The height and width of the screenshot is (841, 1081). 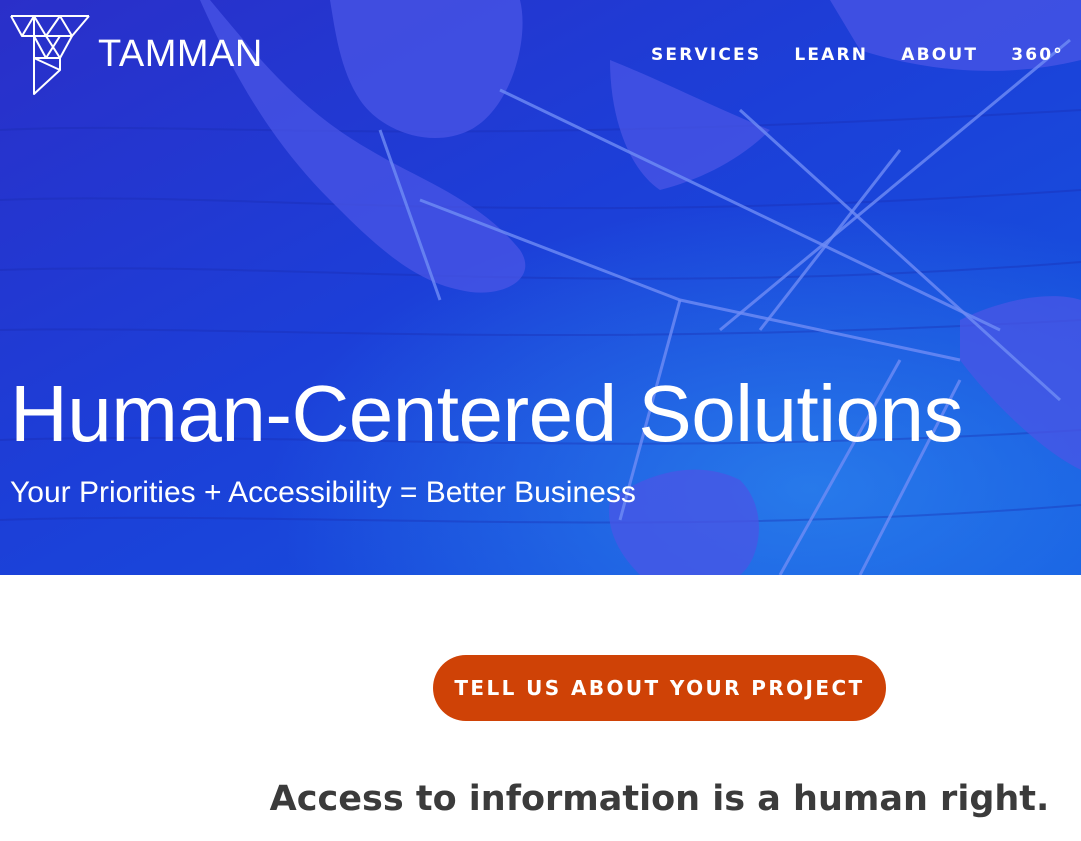 I want to click on nav-item-learn: LEARN, so click(x=831, y=55).